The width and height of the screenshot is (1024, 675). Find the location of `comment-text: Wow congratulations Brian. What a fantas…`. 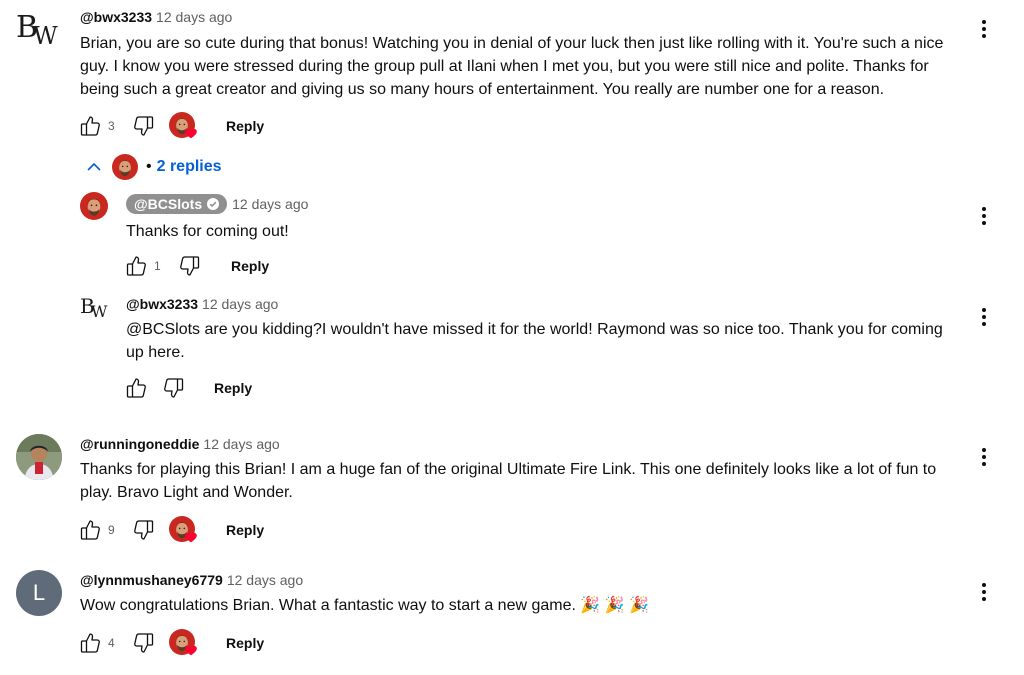

comment-text: Wow congratulations Brian. What a fantas… is located at coordinates (520, 605).